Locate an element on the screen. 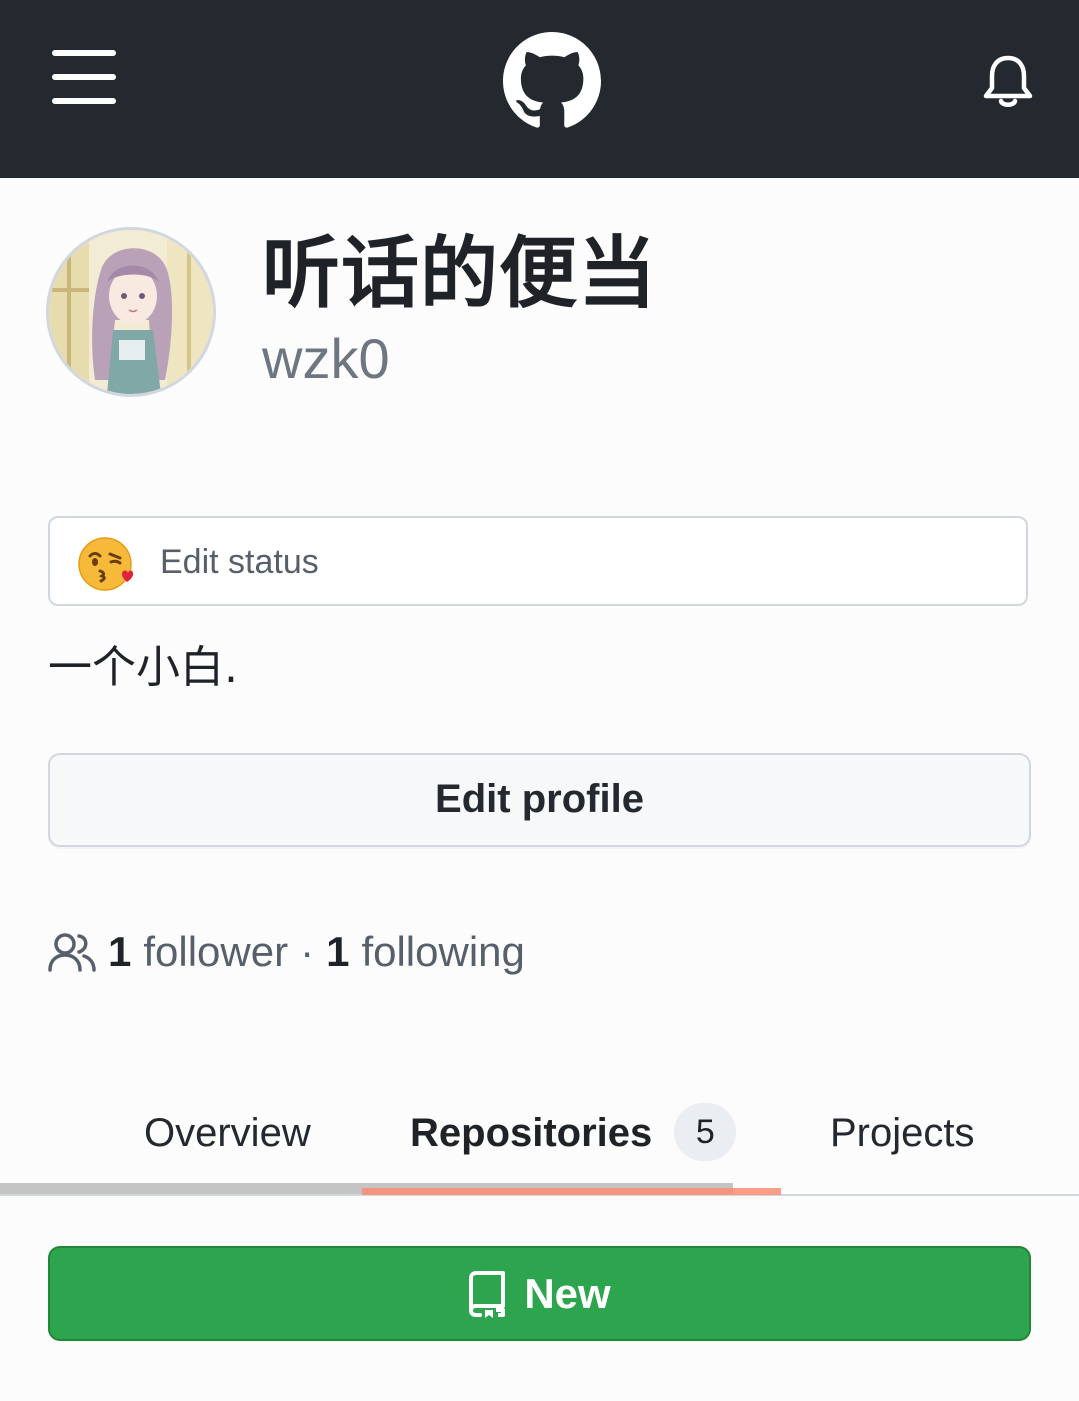 The height and width of the screenshot is (1401, 1079). new-repository-button: New is located at coordinates (539, 1293).